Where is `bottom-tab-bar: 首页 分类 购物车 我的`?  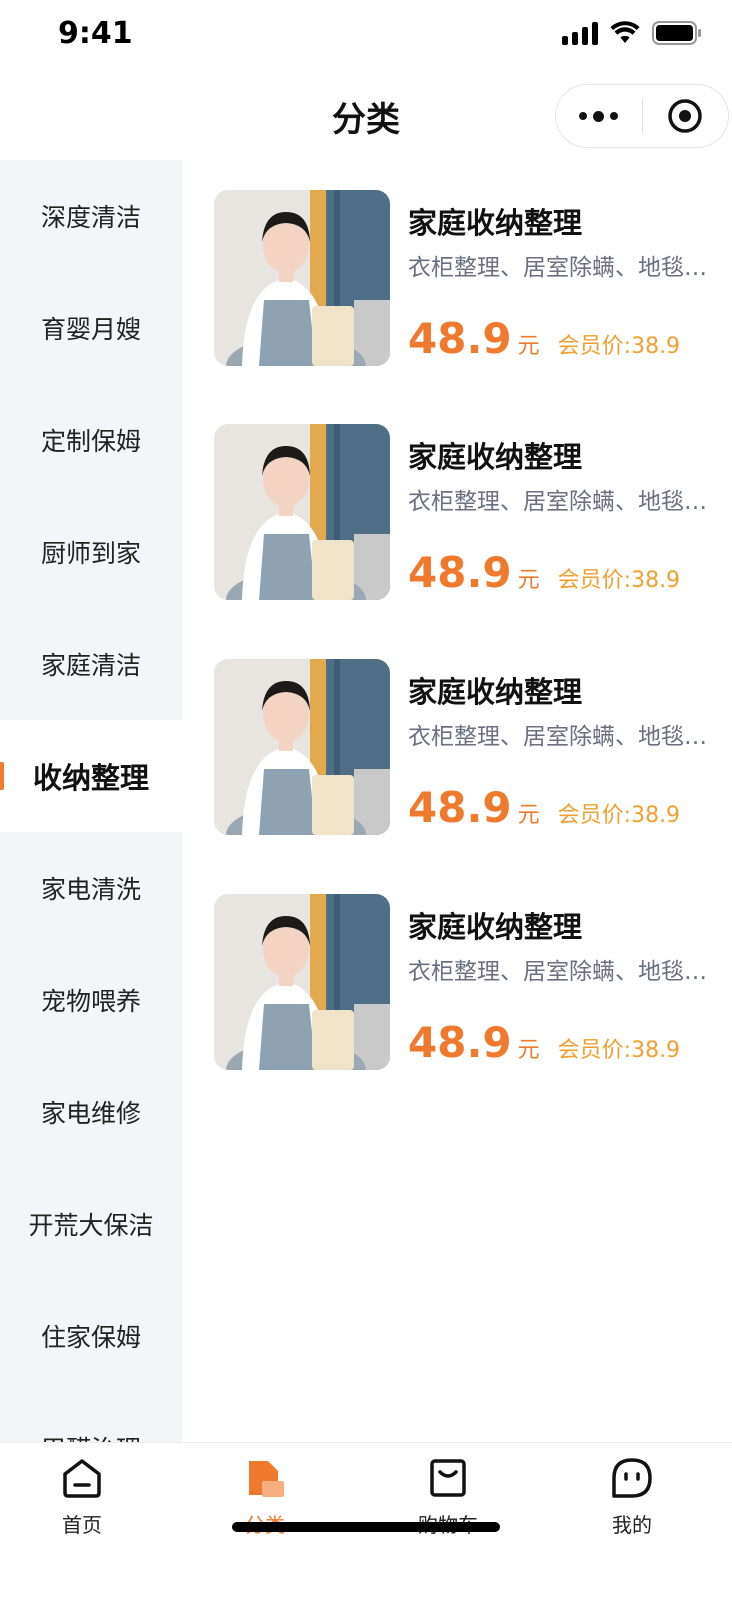
bottom-tab-bar: 首页 分类 购物车 我的 is located at coordinates (366, 1523).